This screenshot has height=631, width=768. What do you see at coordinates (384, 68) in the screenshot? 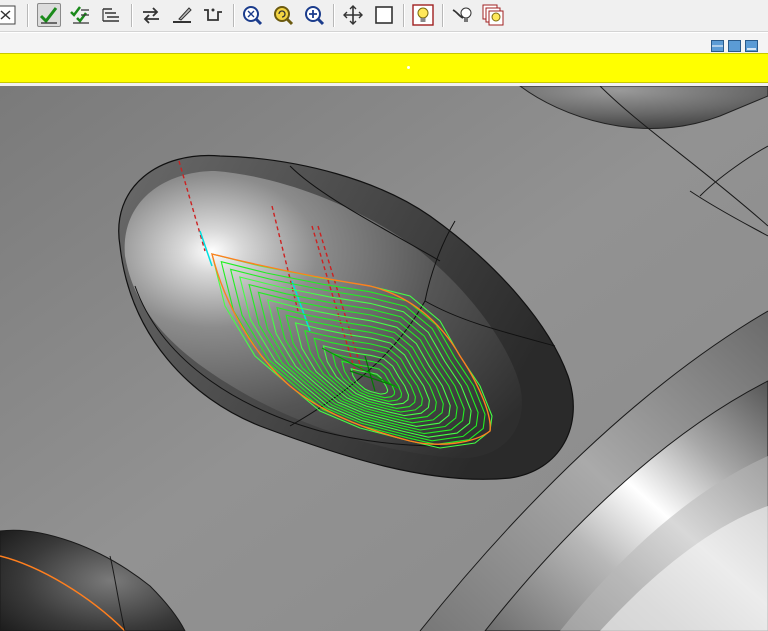
I see `status-bar` at bounding box center [384, 68].